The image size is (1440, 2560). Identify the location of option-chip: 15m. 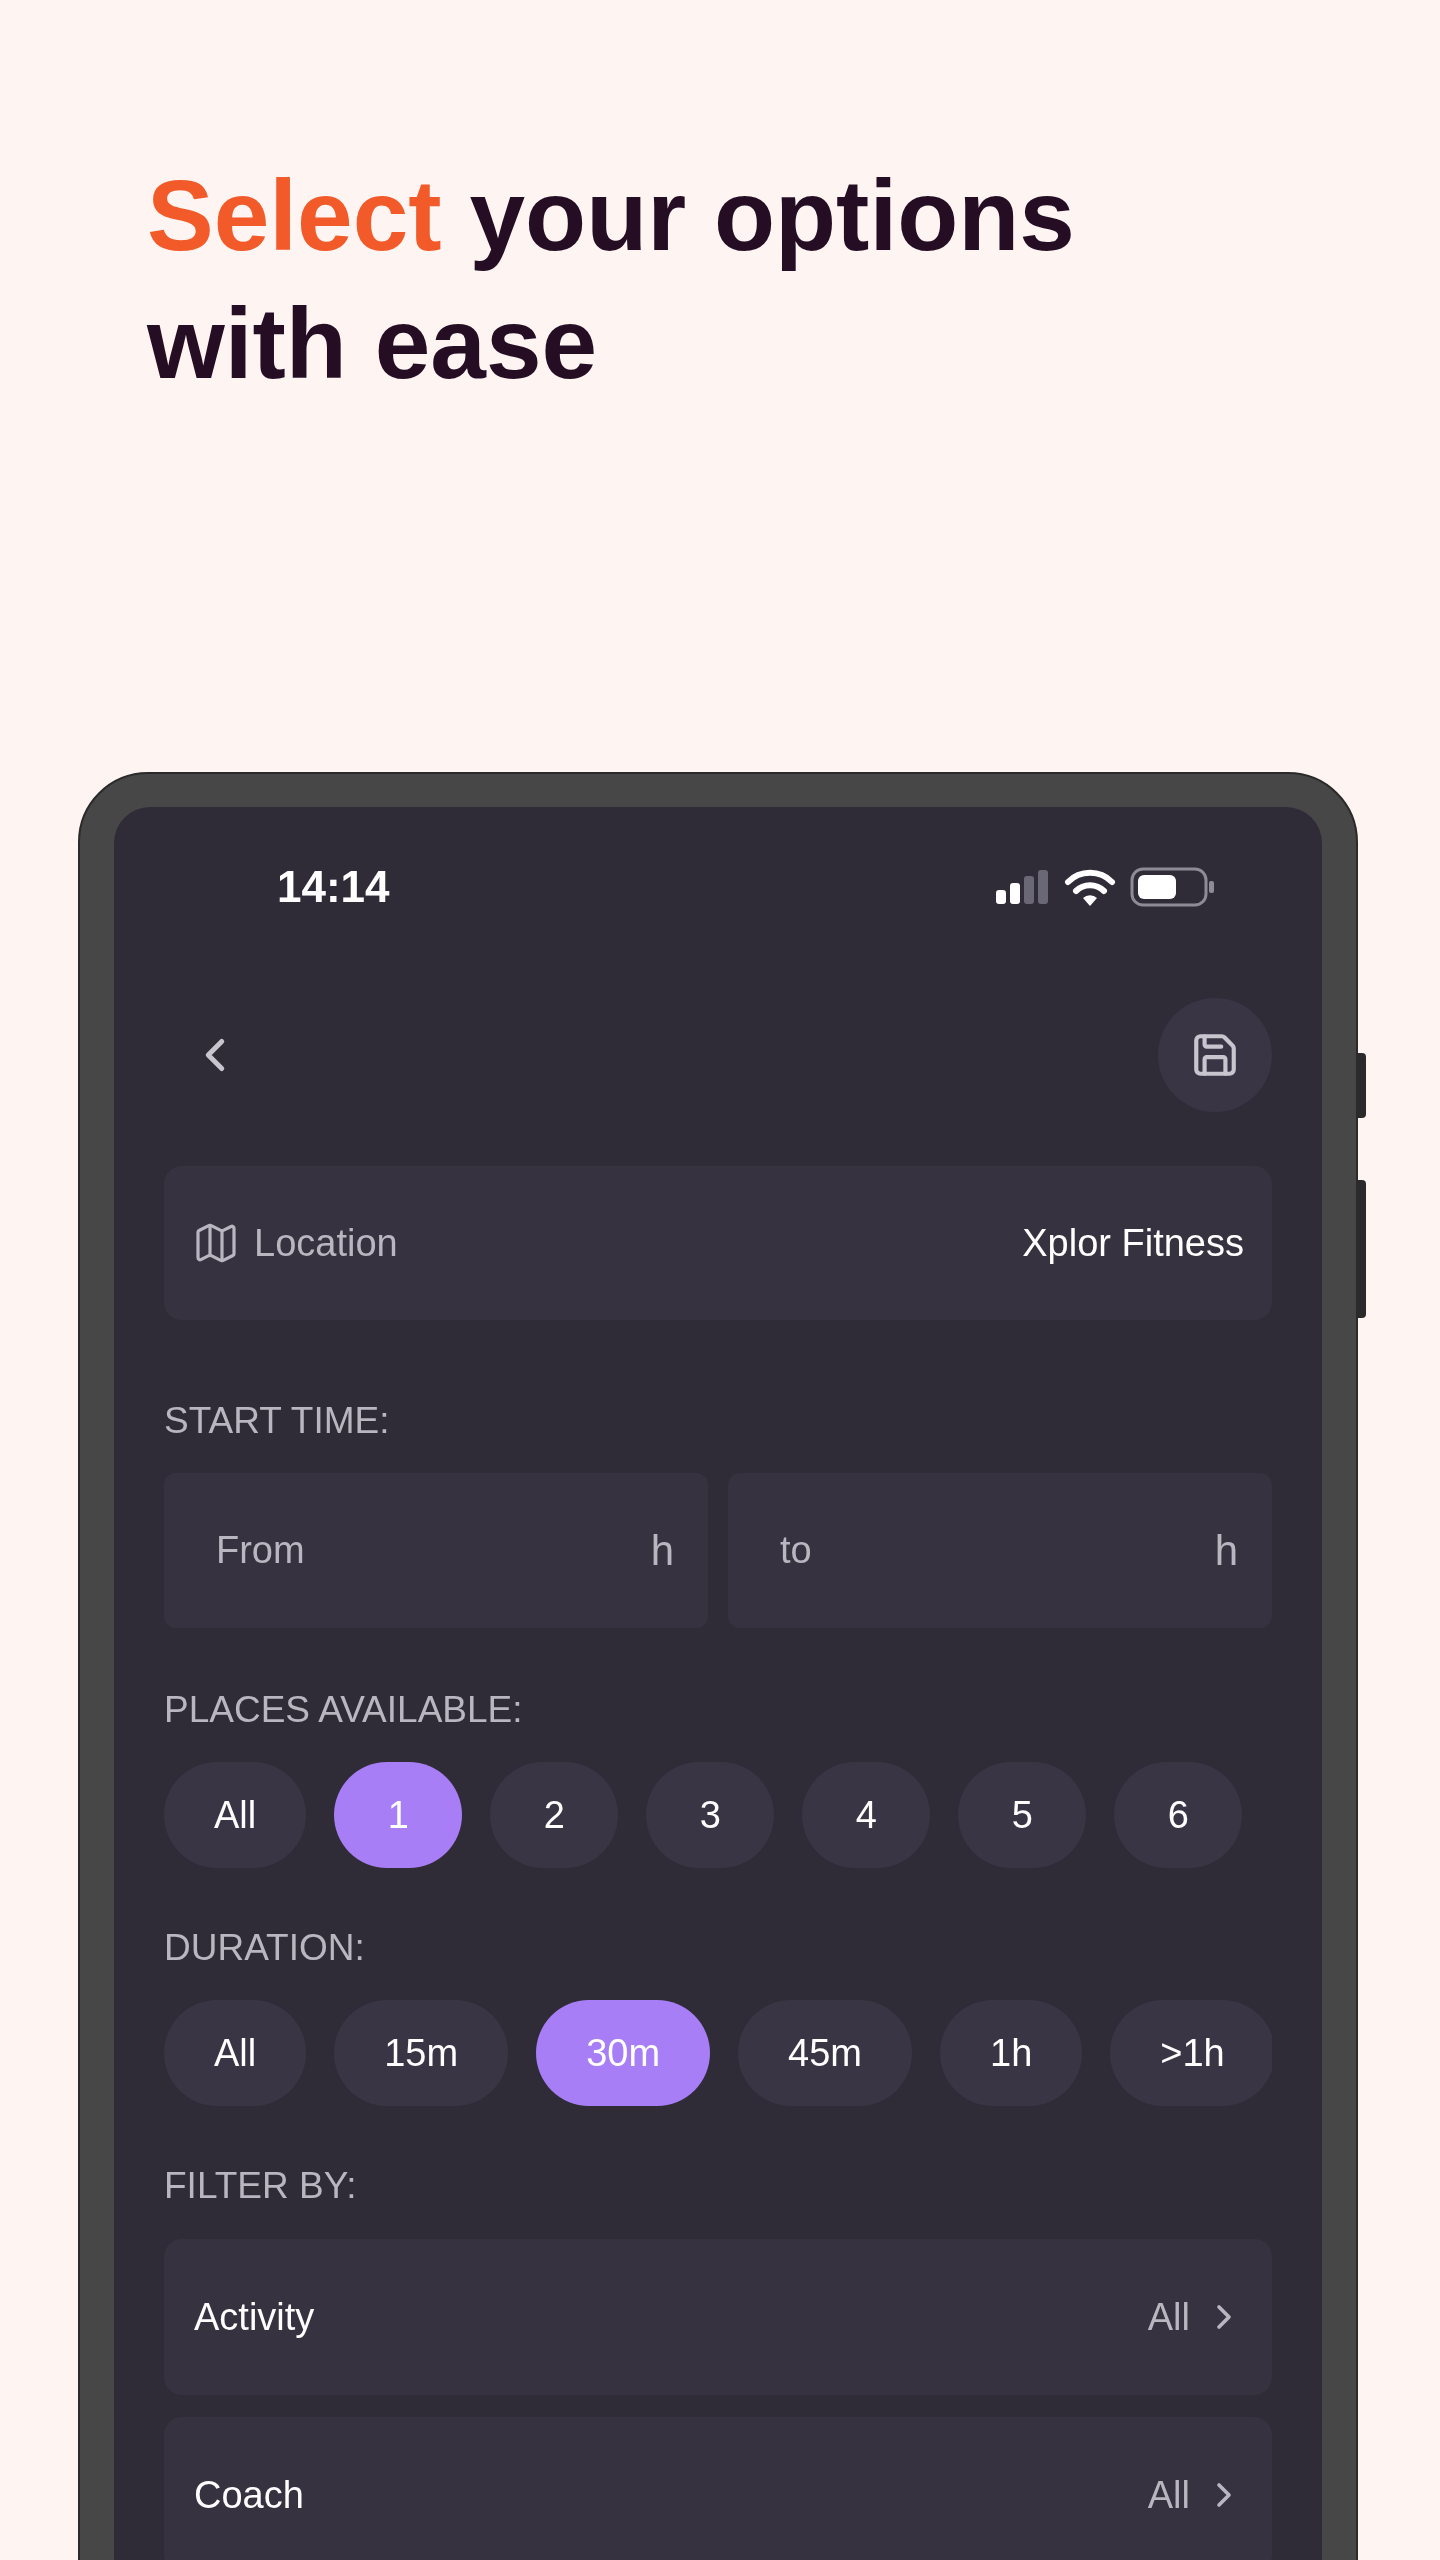
(421, 2053).